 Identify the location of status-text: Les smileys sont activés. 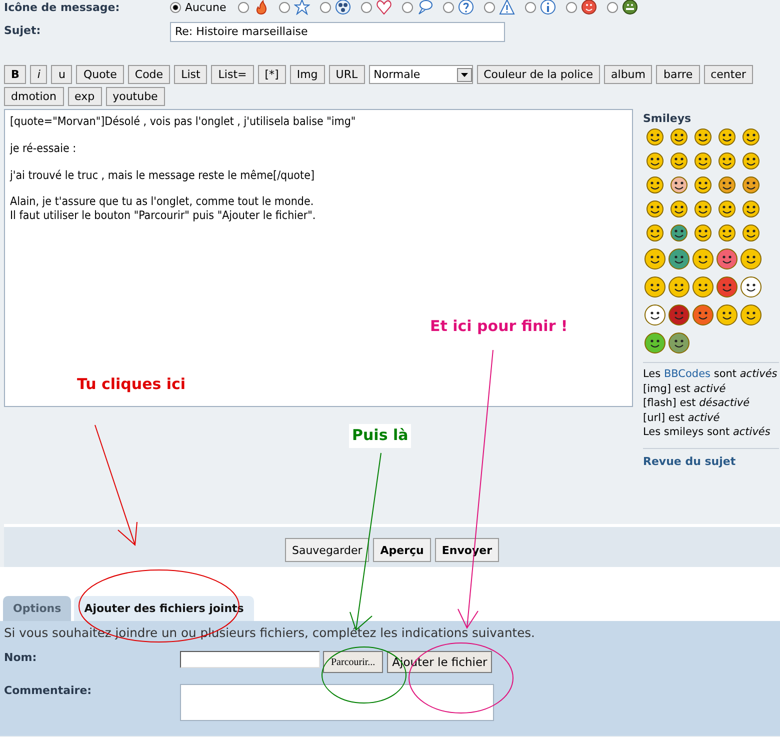
(707, 432).